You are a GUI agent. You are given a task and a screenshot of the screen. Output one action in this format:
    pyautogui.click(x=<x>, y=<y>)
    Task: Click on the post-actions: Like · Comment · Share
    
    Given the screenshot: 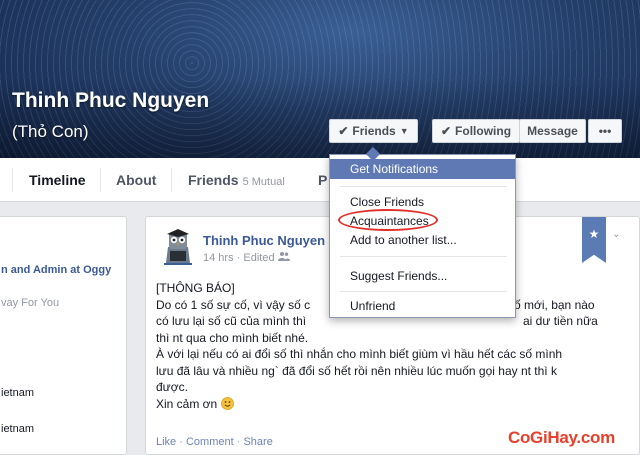 What is the action you would take?
    pyautogui.click(x=214, y=442)
    